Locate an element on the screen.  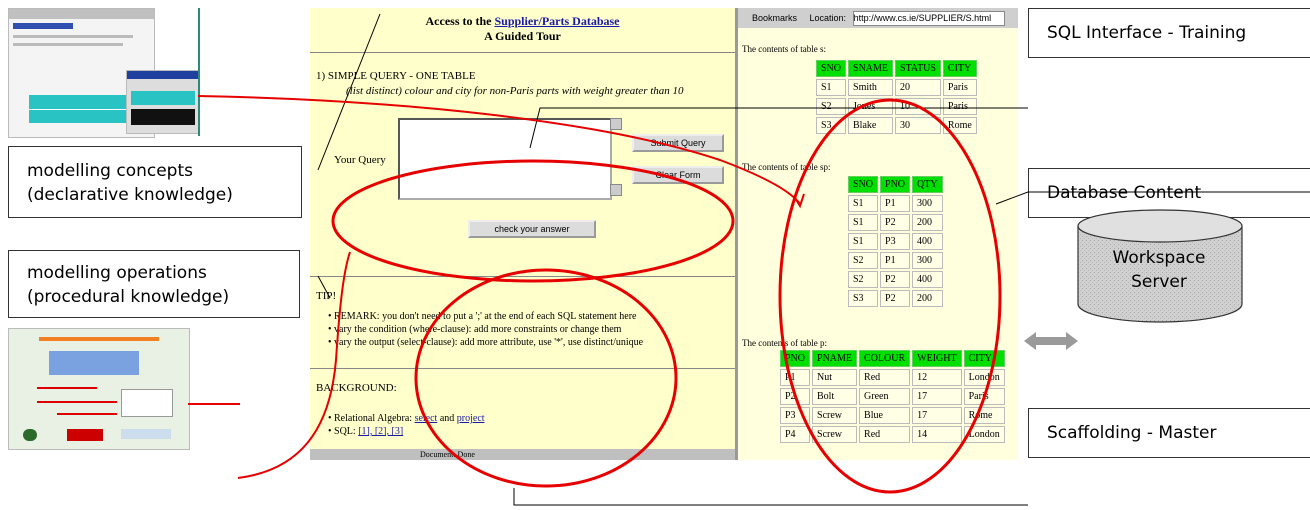
tables-area-highlight is located at coordinates (890, 296).